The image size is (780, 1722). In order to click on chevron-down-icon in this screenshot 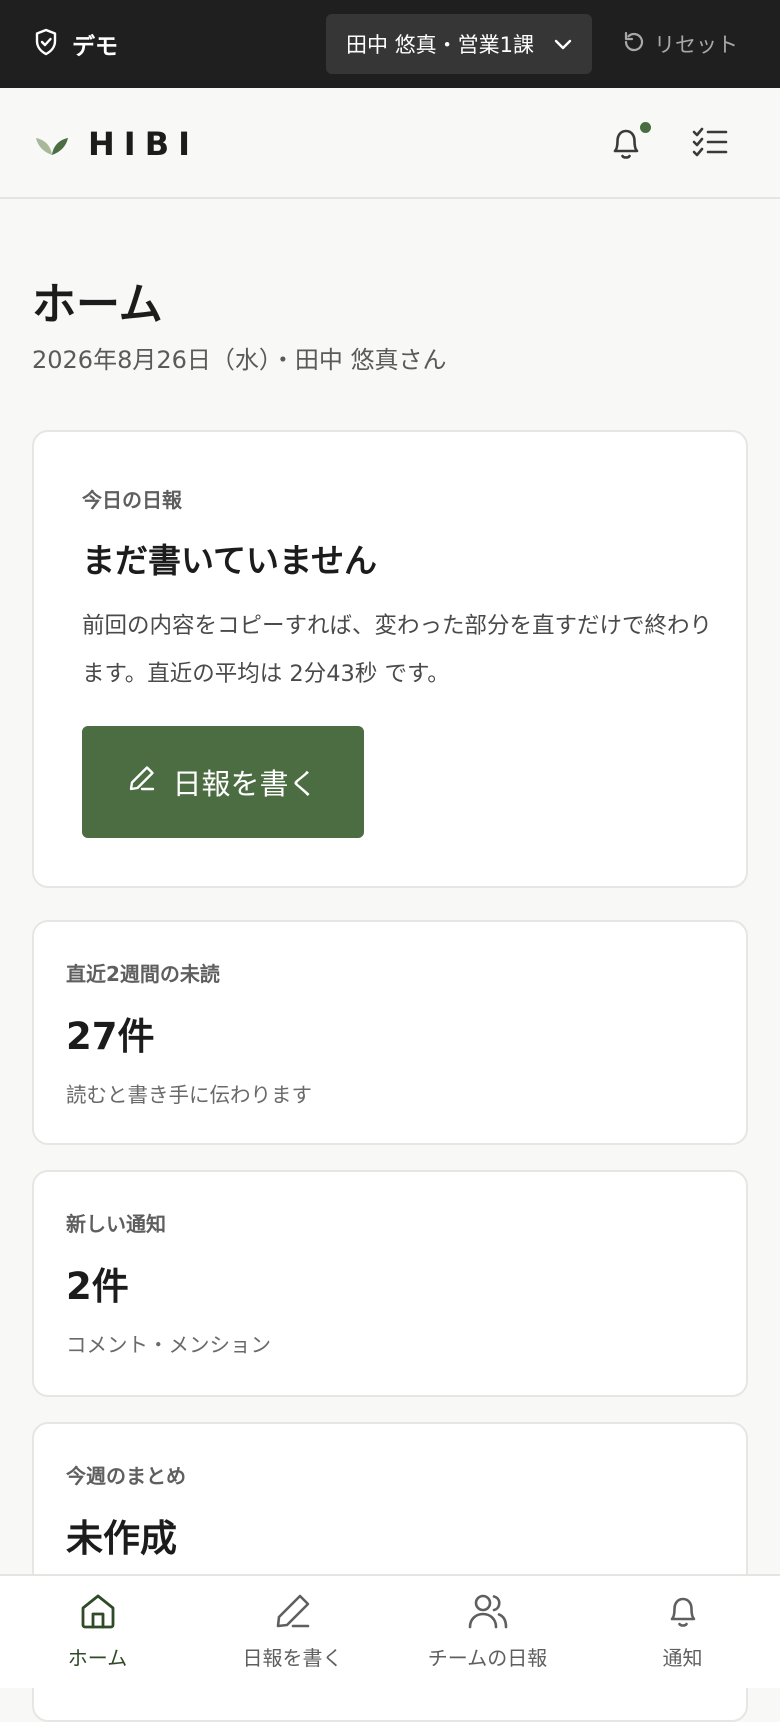, I will do `click(563, 44)`.